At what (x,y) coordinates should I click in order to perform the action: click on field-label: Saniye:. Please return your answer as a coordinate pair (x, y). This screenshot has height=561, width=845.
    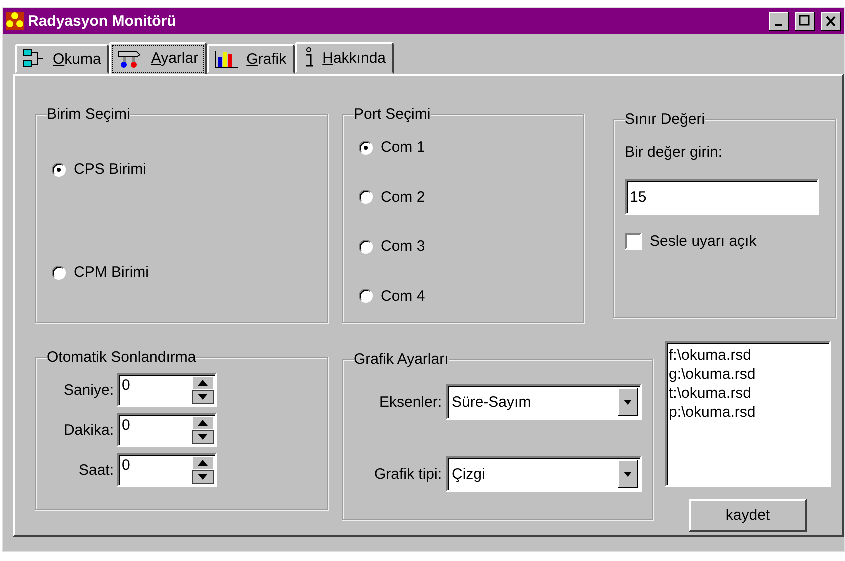
    Looking at the image, I should click on (89, 390).